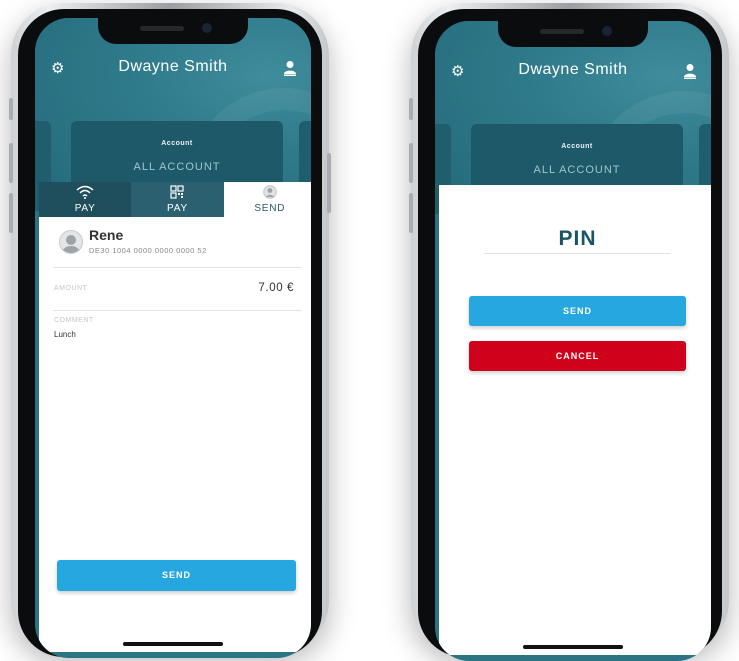 The height and width of the screenshot is (661, 739). Describe the element at coordinates (577, 253) in the screenshot. I see `pin-input-underline` at that location.